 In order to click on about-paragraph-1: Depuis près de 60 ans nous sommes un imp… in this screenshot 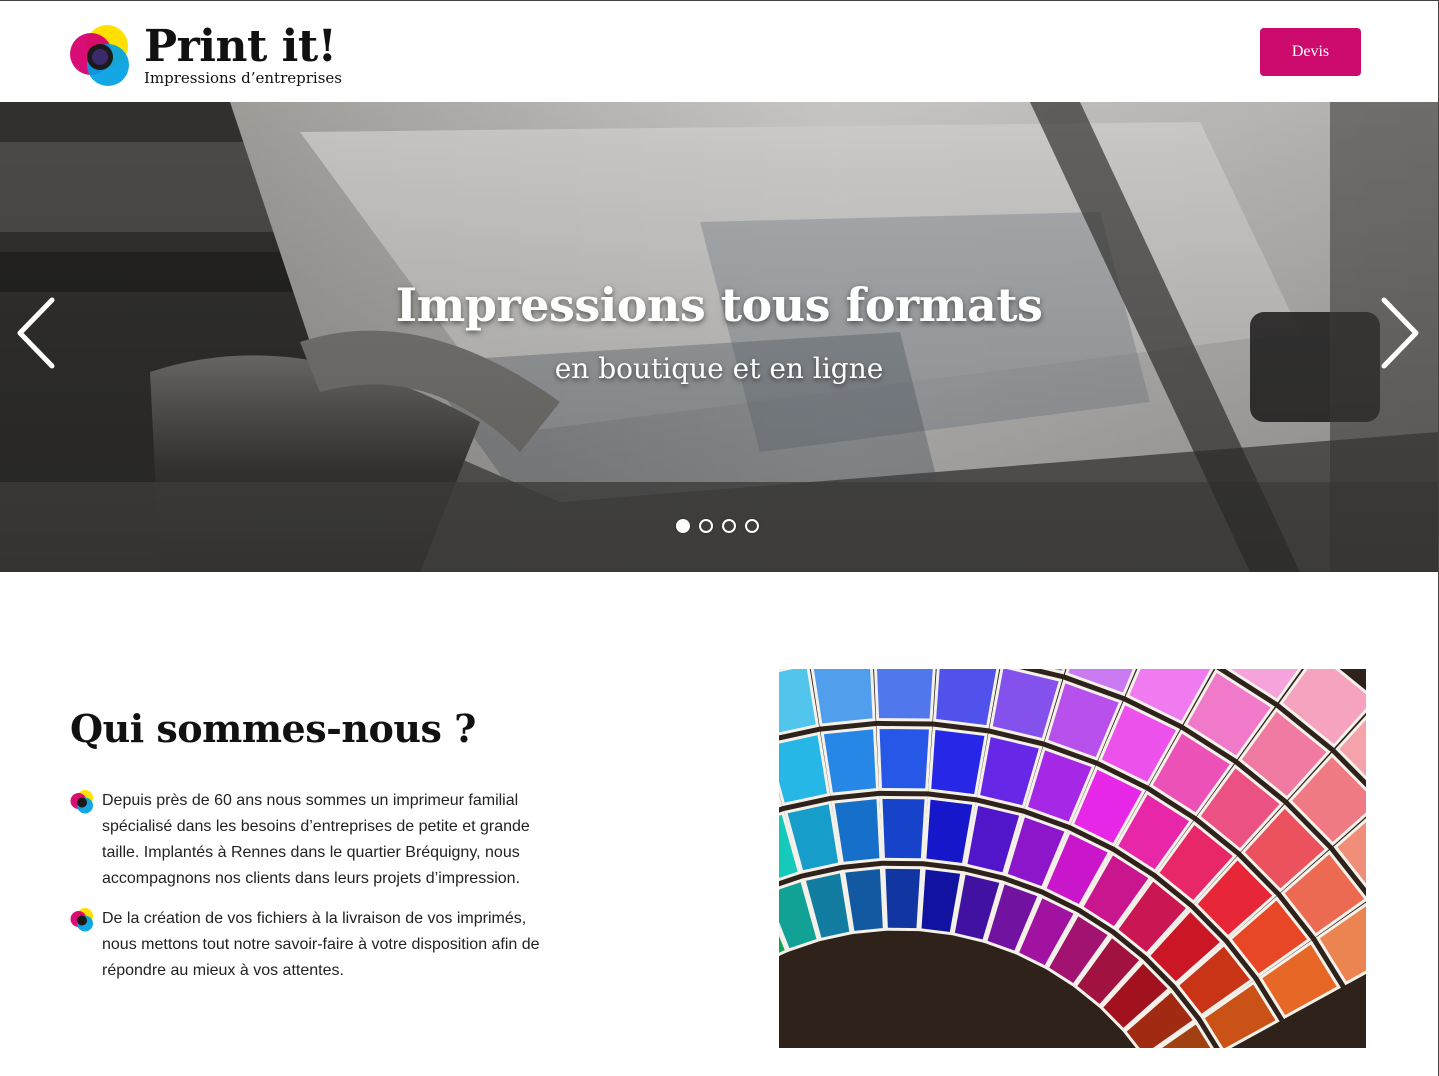, I will do `click(316, 839)`.